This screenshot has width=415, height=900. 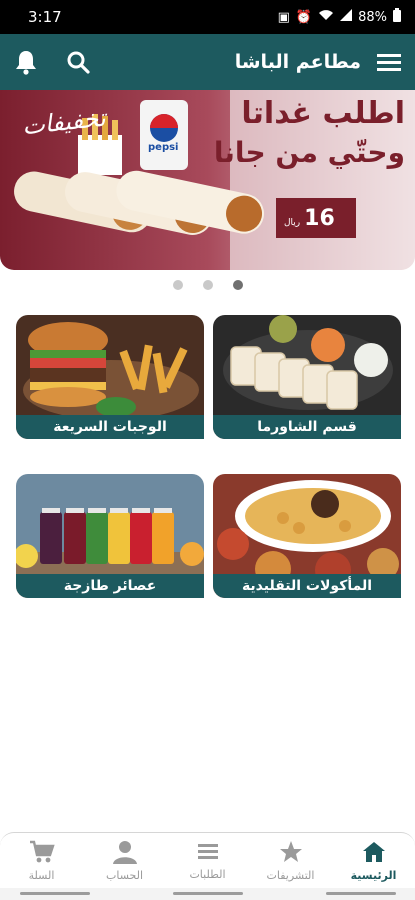 I want to click on battery-level: 88%, so click(x=372, y=17).